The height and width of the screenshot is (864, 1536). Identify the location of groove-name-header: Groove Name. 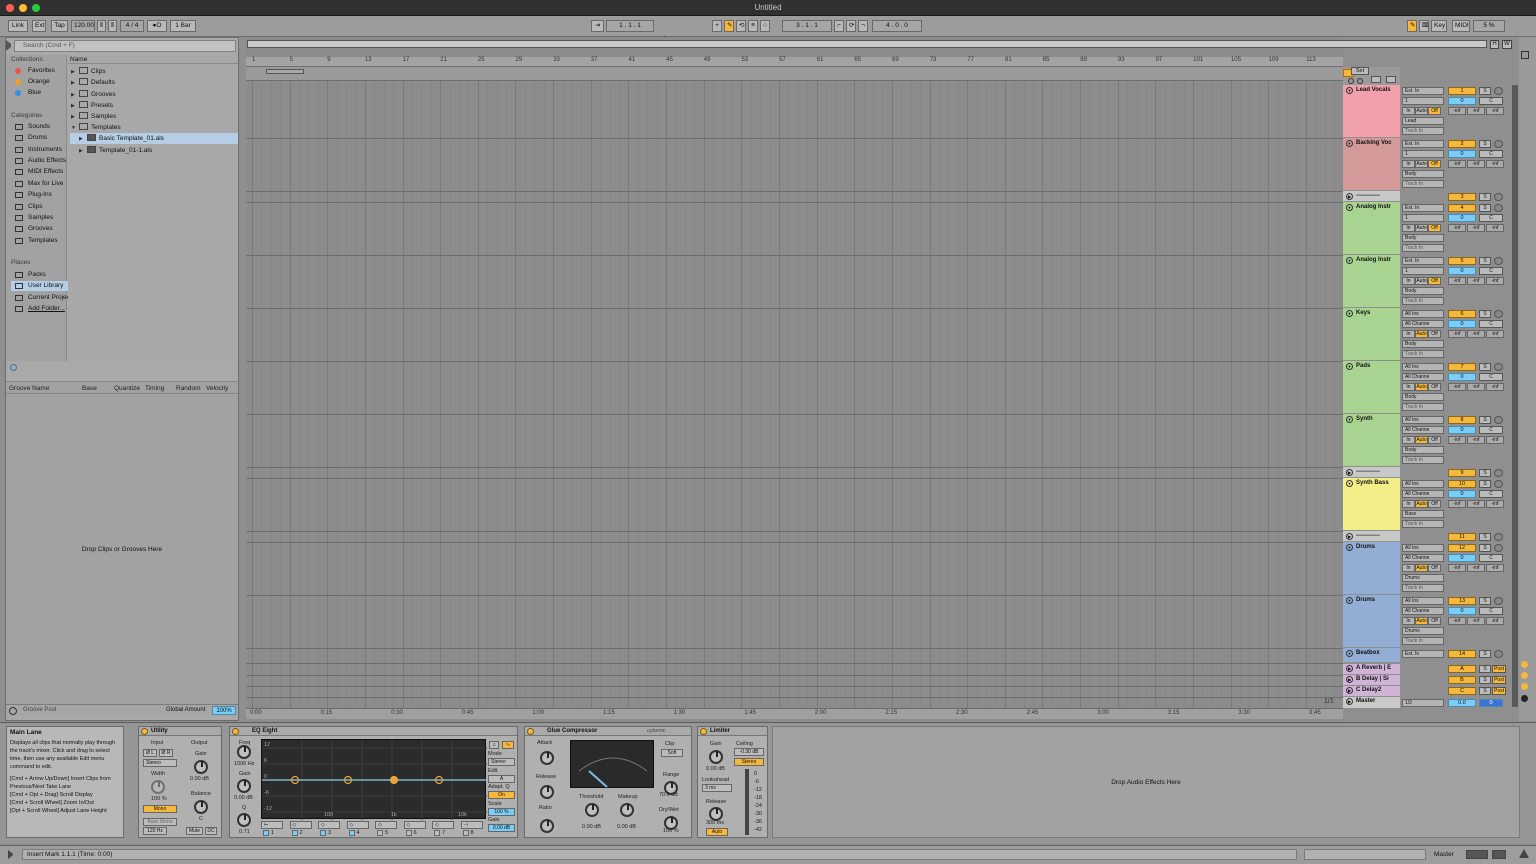
(29, 388).